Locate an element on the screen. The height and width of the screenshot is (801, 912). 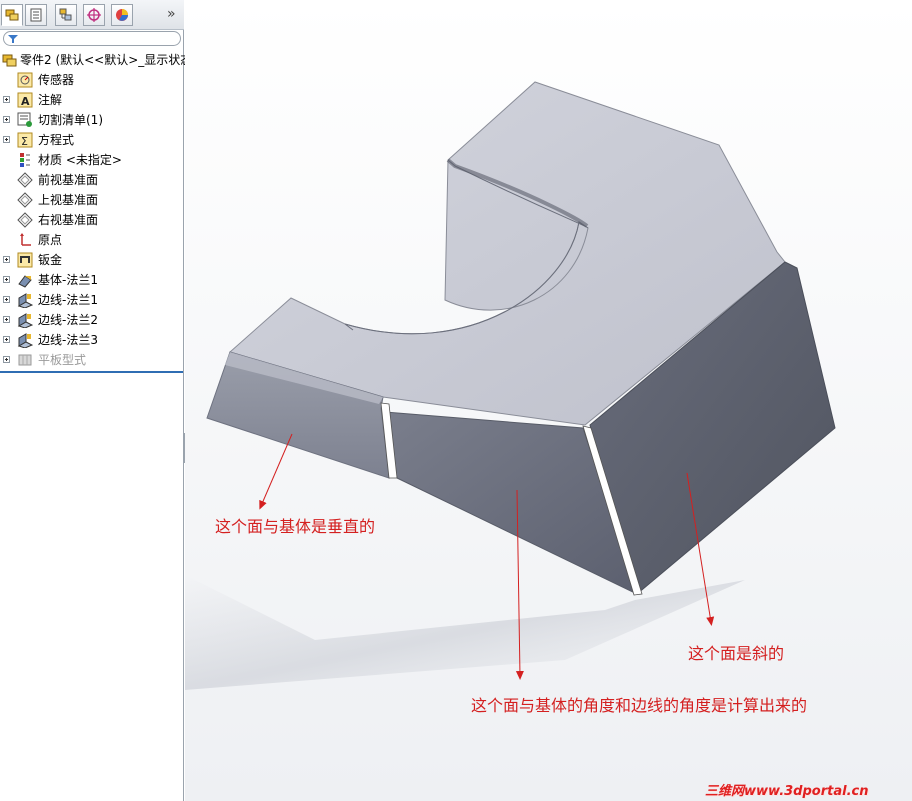
tree-item-label: 方程式 is located at coordinates (56, 140).